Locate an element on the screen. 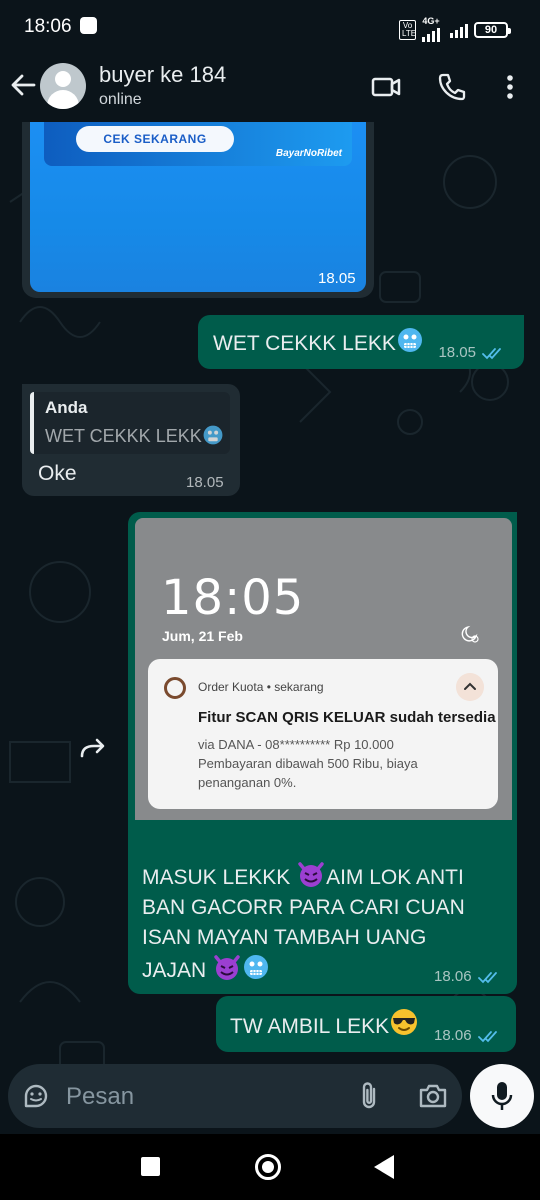  recents-icon is located at coordinates (150, 1166).